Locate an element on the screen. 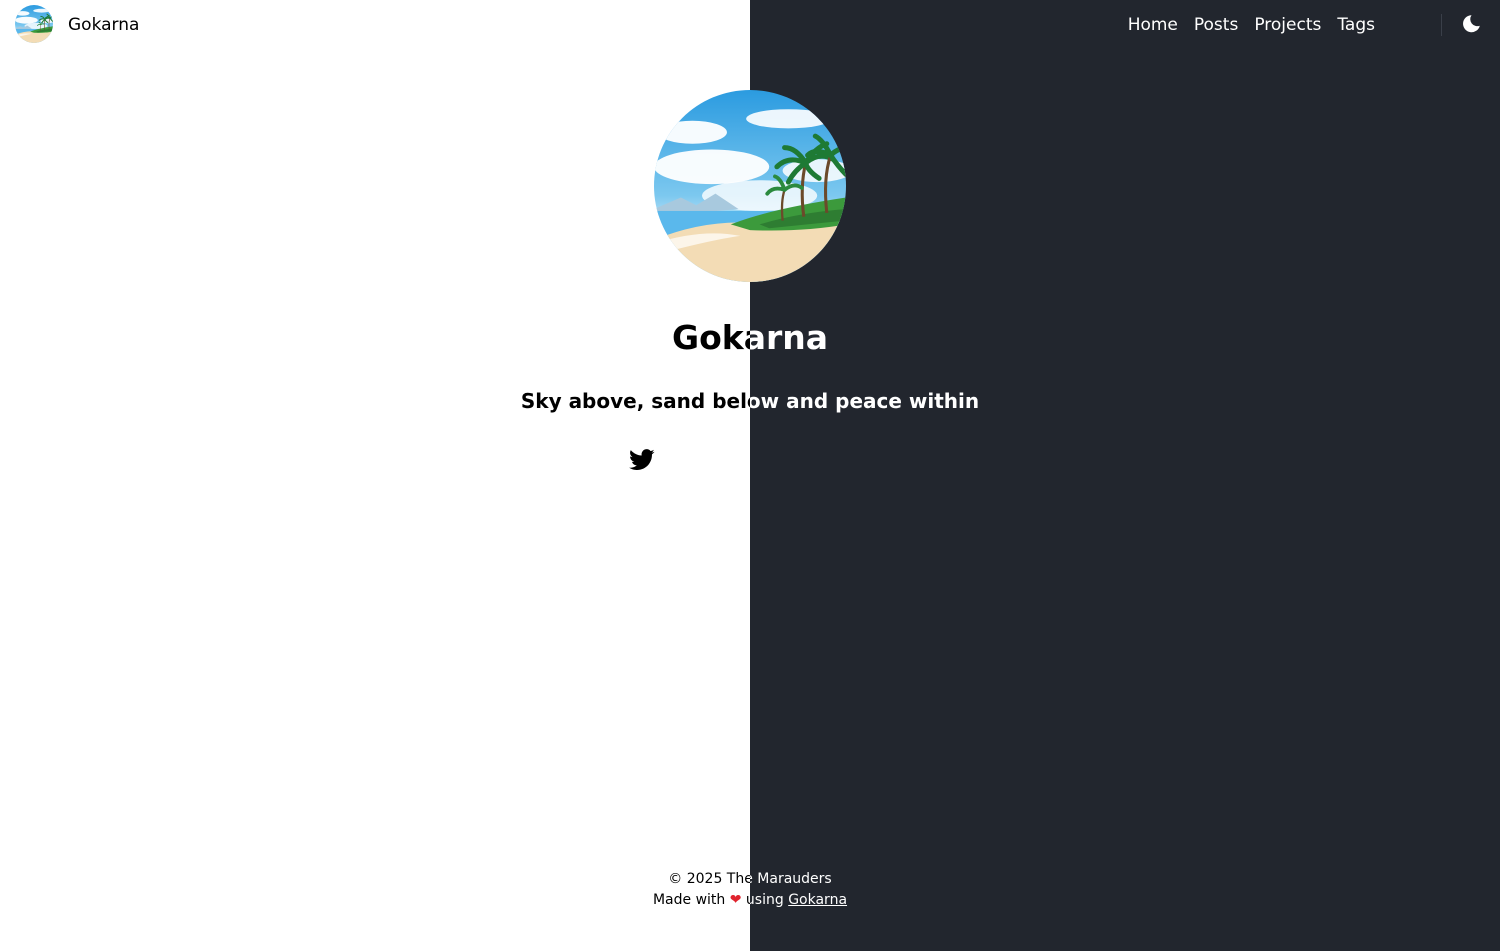 The image size is (1500, 951). using-text: using is located at coordinates (767, 900).